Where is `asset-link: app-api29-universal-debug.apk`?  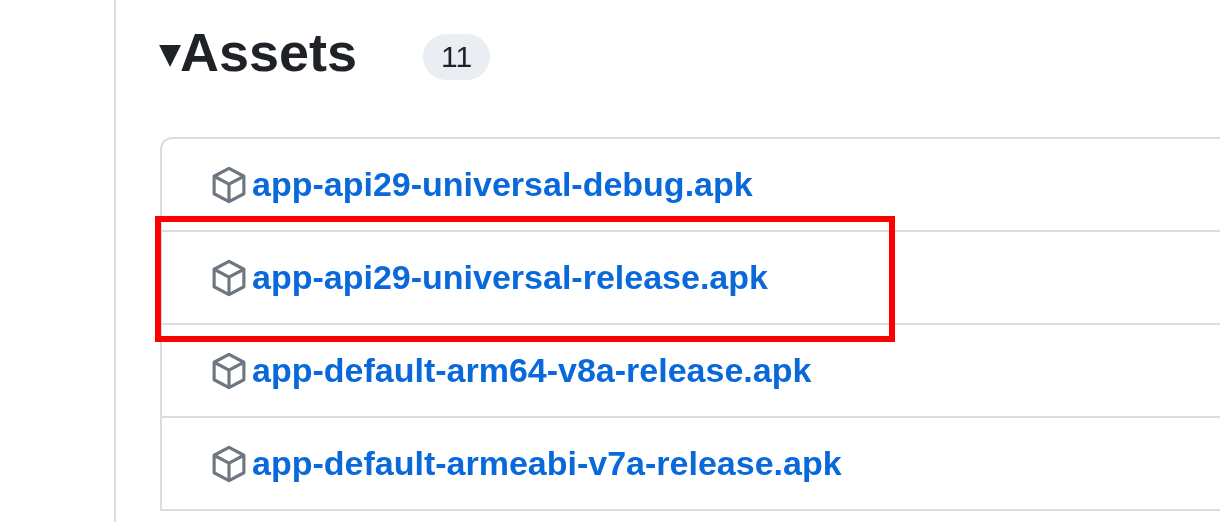 asset-link: app-api29-universal-debug.apk is located at coordinates (502, 184).